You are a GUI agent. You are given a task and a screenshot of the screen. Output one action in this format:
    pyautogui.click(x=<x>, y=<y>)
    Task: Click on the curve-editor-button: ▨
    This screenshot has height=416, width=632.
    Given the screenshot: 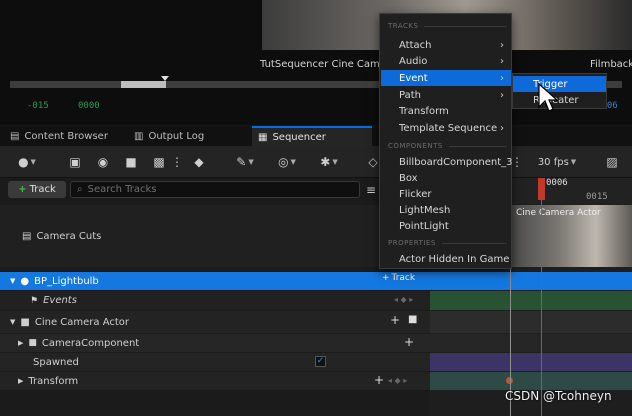 What is the action you would take?
    pyautogui.click(x=612, y=162)
    